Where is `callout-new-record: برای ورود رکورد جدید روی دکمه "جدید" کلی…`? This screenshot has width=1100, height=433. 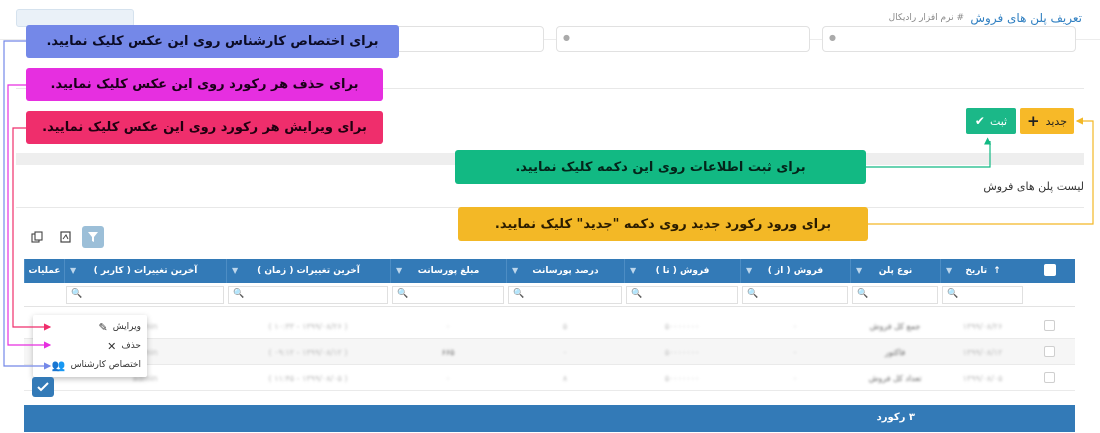 callout-new-record: برای ورود رکورد جدید روی دکمه "جدید" کلی… is located at coordinates (663, 224).